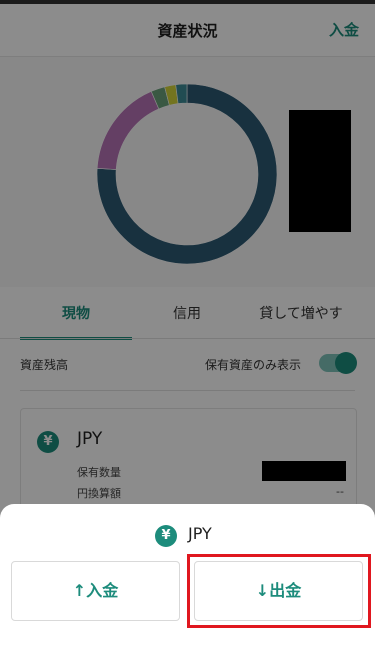  I want to click on deposit-button: ↑入金, so click(95, 591).